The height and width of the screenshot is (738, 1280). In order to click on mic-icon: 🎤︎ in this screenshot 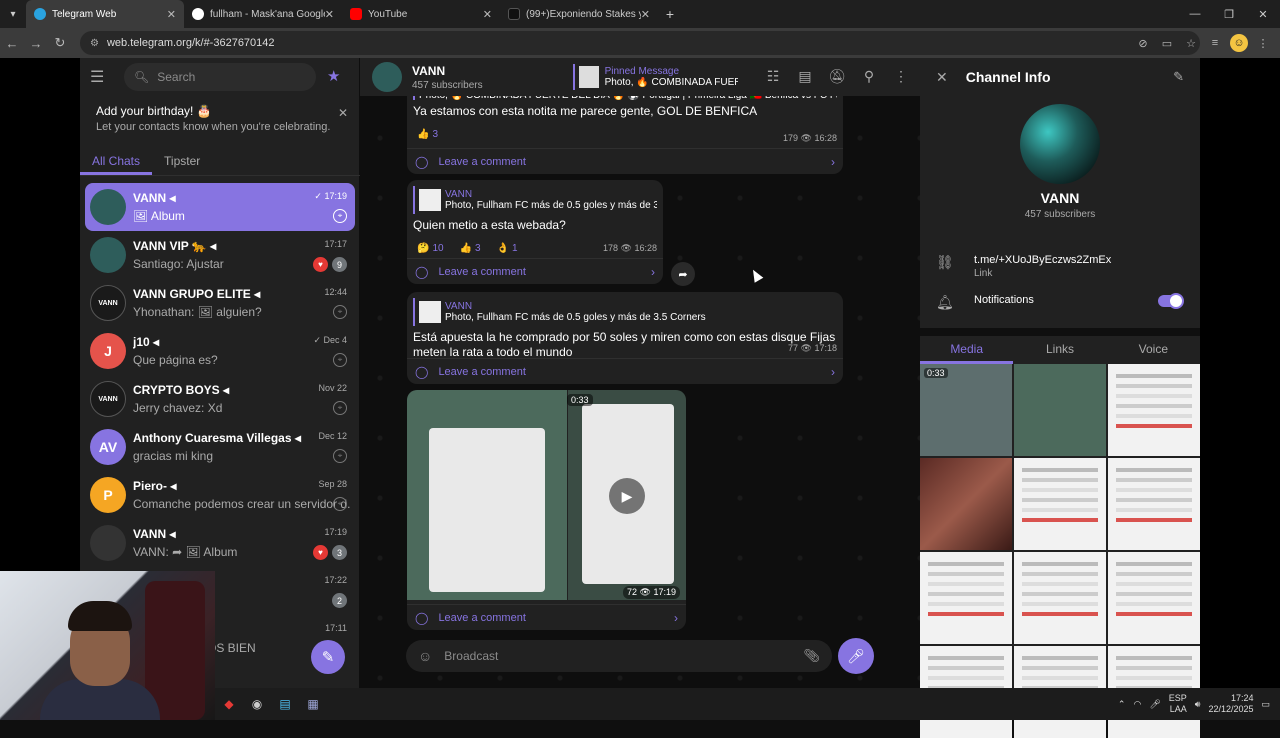, I will do `click(1154, 704)`.